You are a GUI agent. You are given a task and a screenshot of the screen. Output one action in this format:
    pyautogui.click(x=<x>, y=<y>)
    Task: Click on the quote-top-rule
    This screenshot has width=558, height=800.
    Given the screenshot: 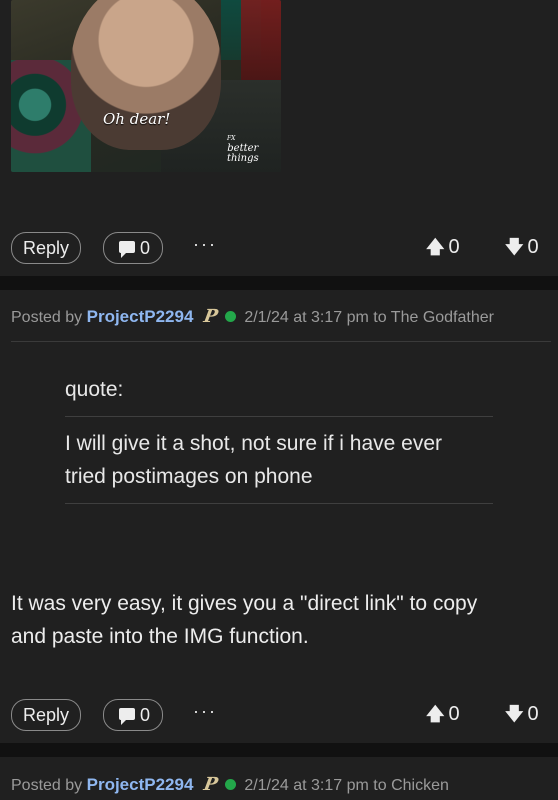 What is the action you would take?
    pyautogui.click(x=279, y=416)
    